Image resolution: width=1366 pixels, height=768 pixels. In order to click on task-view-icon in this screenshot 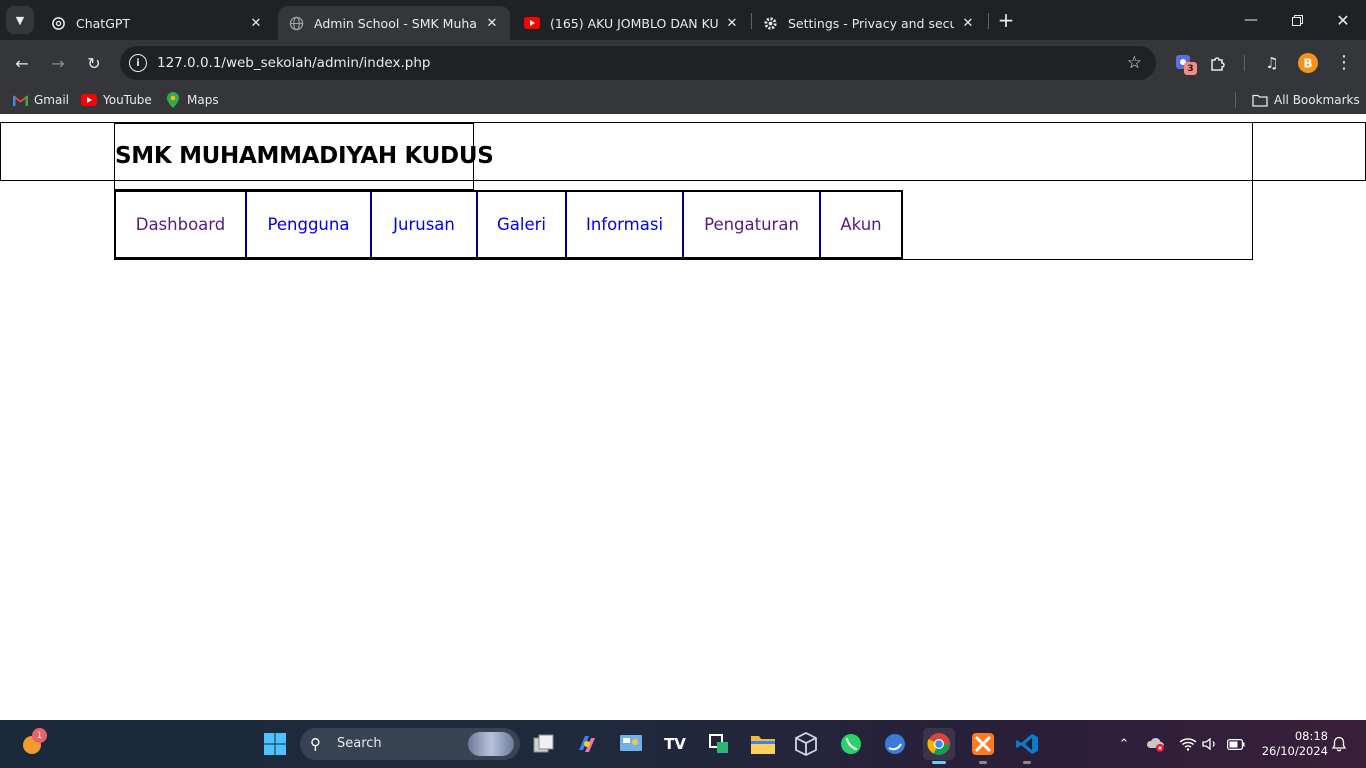, I will do `click(543, 743)`.